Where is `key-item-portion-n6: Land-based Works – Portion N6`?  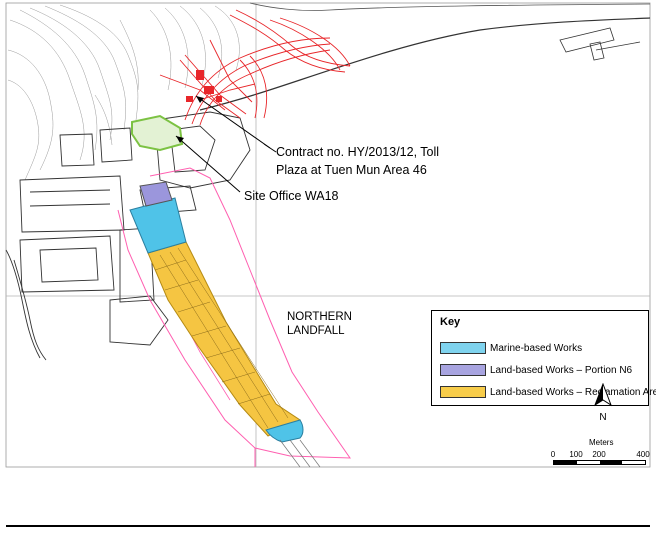 key-item-portion-n6: Land-based Works – Portion N6 is located at coordinates (536, 370).